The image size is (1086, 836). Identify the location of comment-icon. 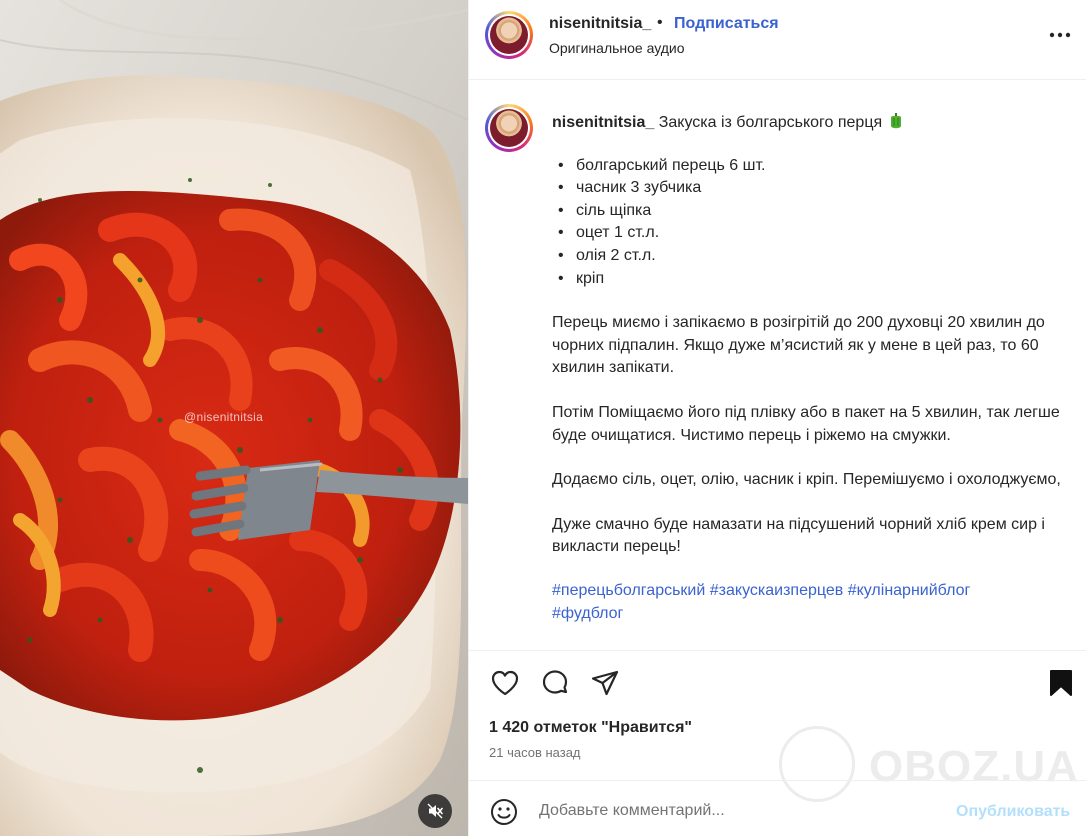
(555, 683).